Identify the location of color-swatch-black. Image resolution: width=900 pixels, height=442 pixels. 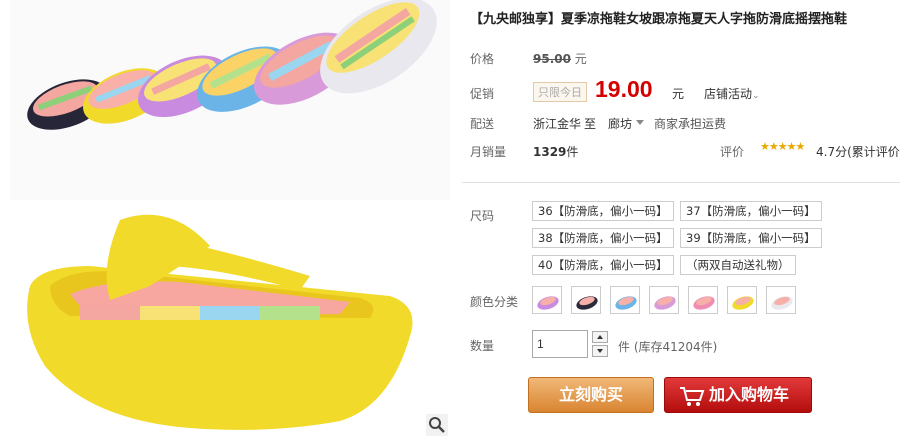
(586, 300).